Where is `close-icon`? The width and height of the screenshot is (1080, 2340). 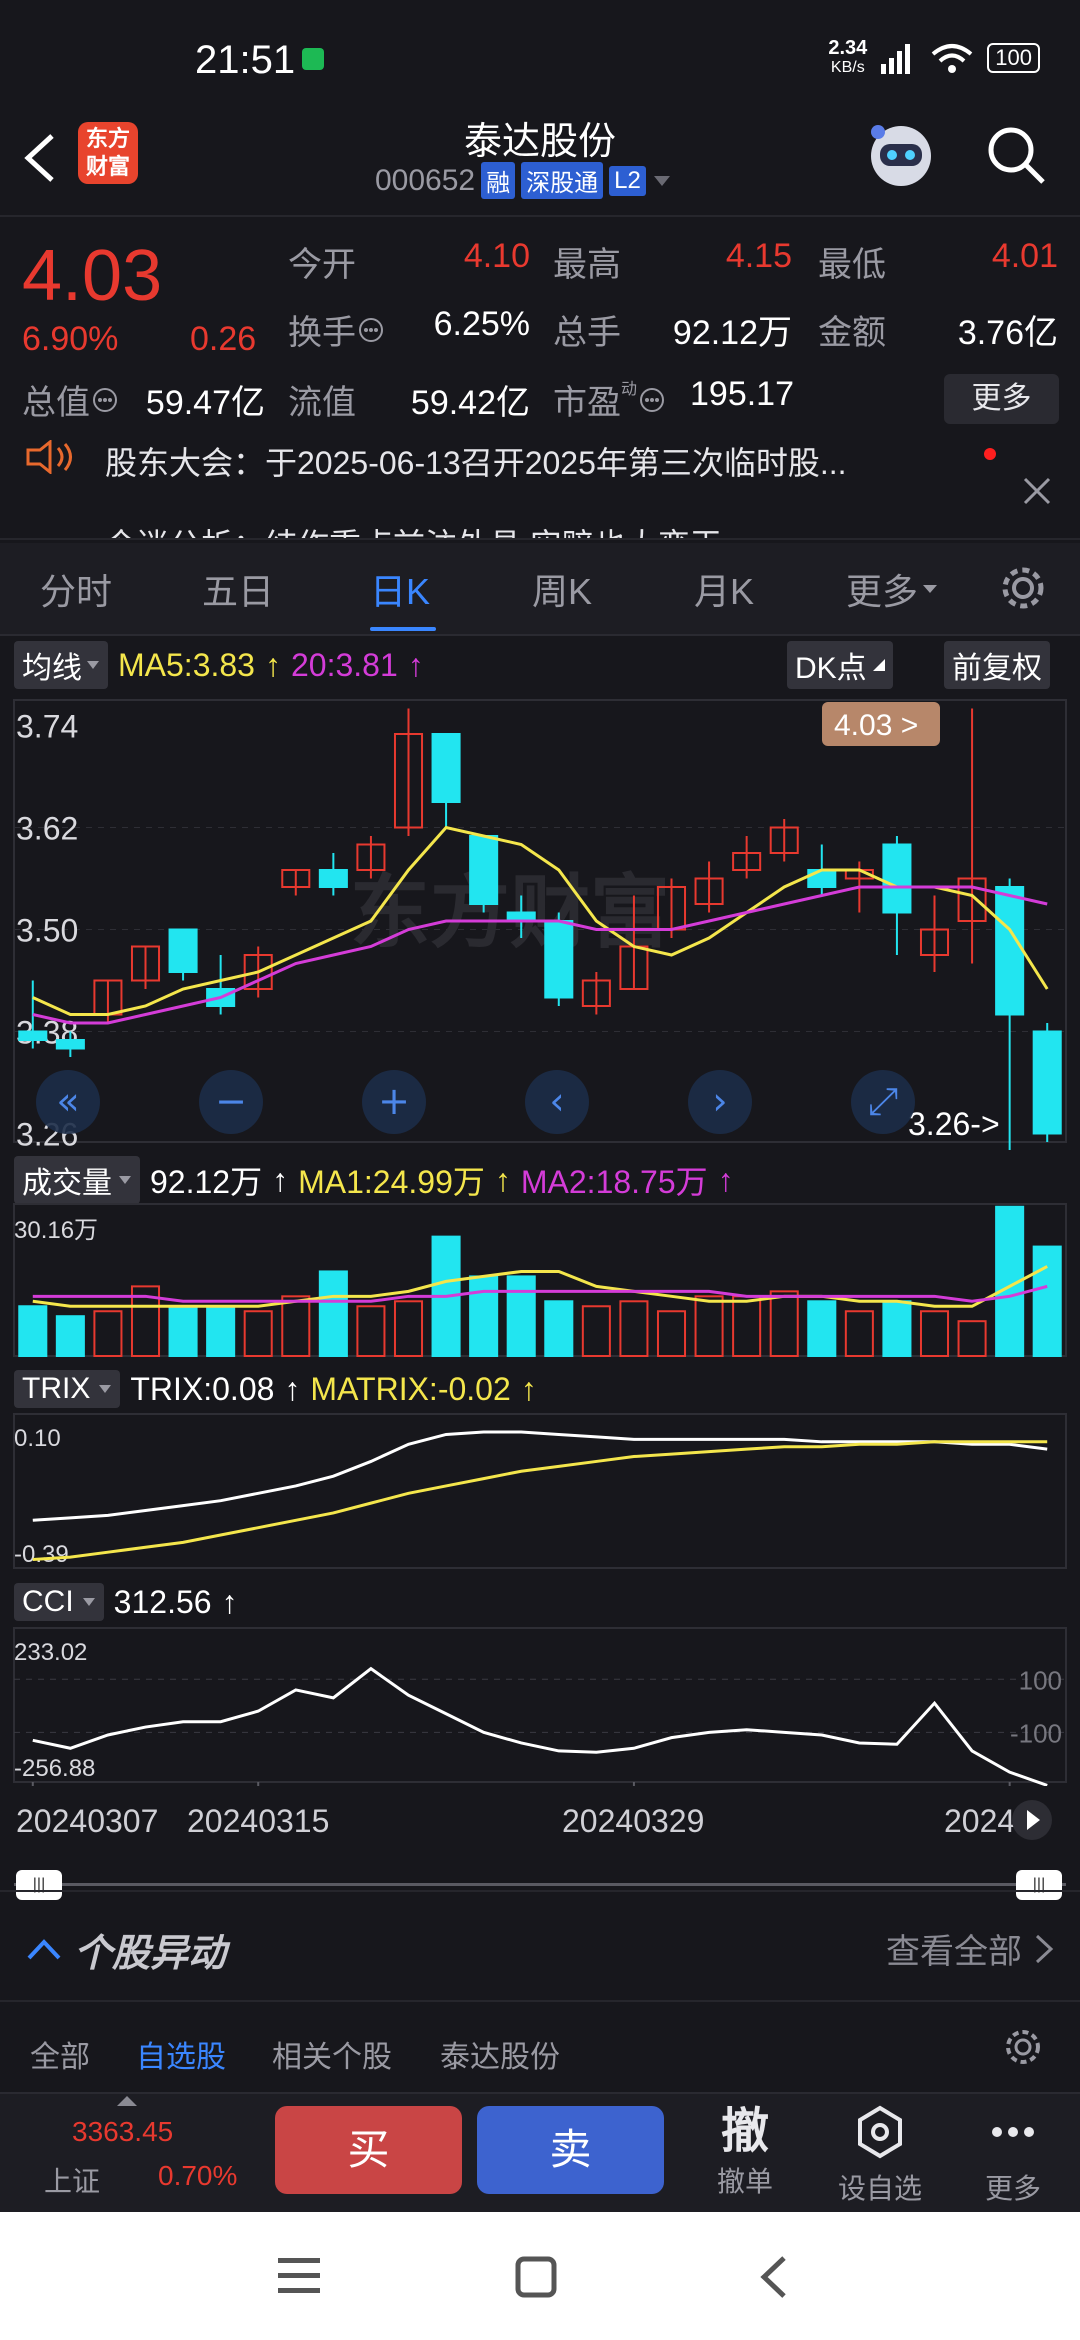 close-icon is located at coordinates (1037, 491).